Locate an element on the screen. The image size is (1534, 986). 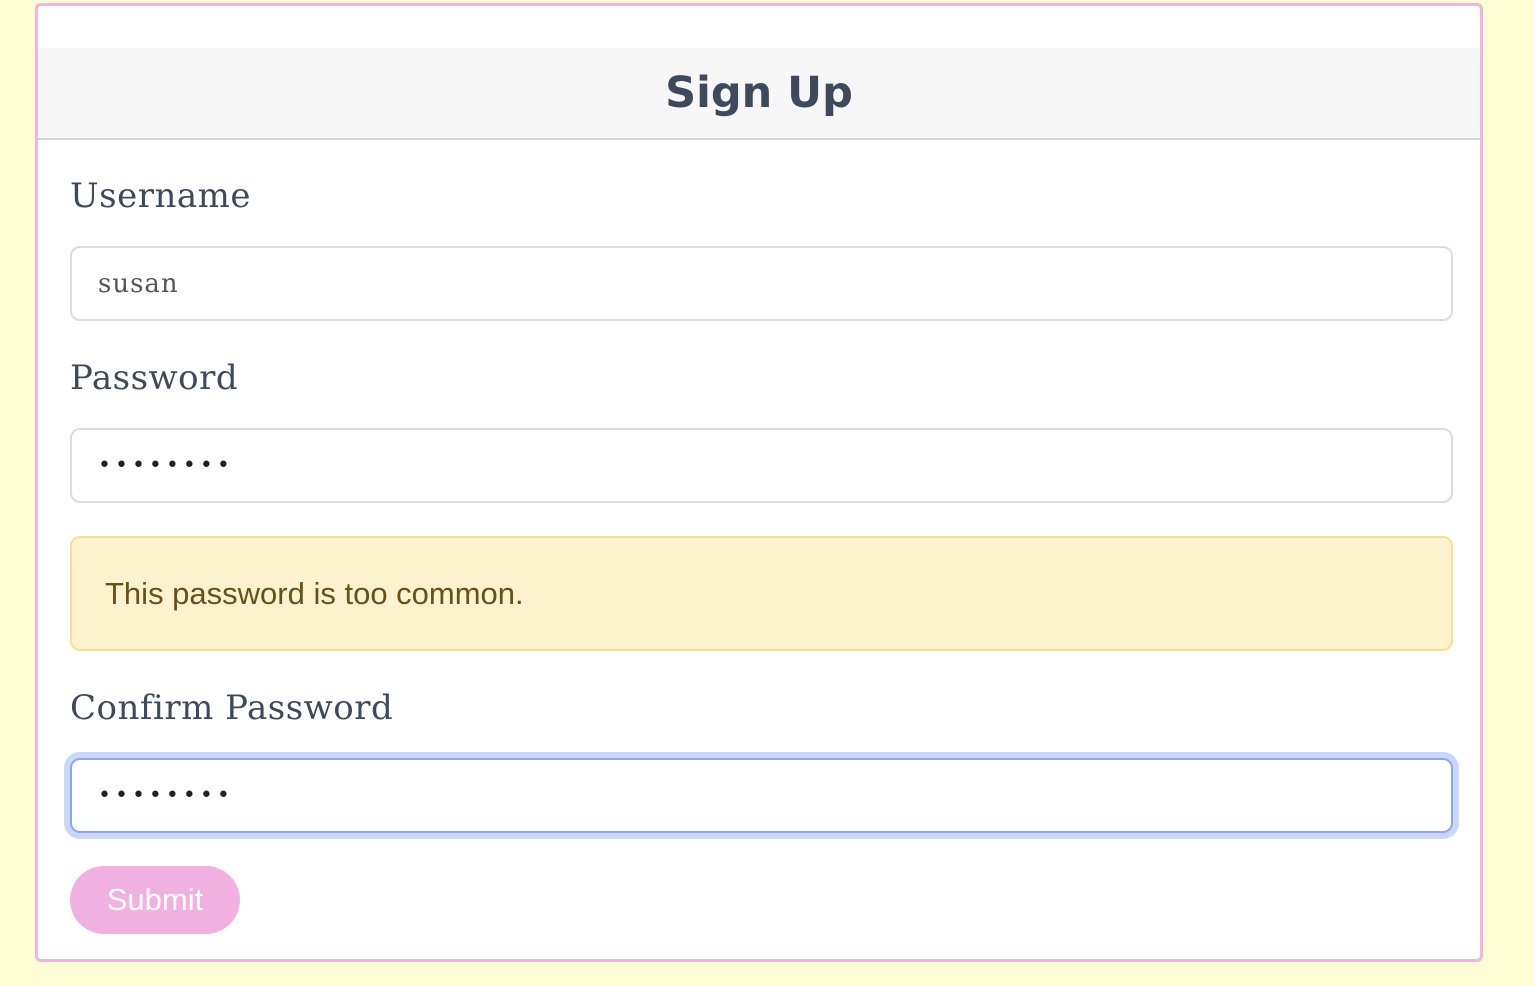
submit-button: Submit is located at coordinates (155, 900).